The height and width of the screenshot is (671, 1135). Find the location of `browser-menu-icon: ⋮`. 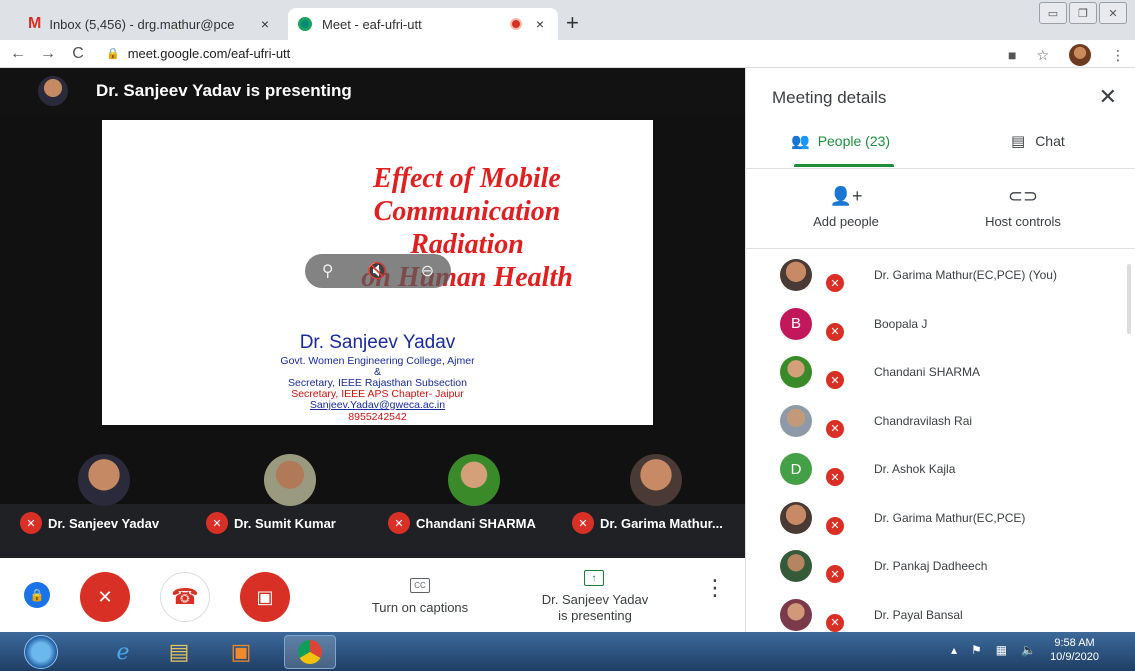

browser-menu-icon: ⋮ is located at coordinates (1118, 55).